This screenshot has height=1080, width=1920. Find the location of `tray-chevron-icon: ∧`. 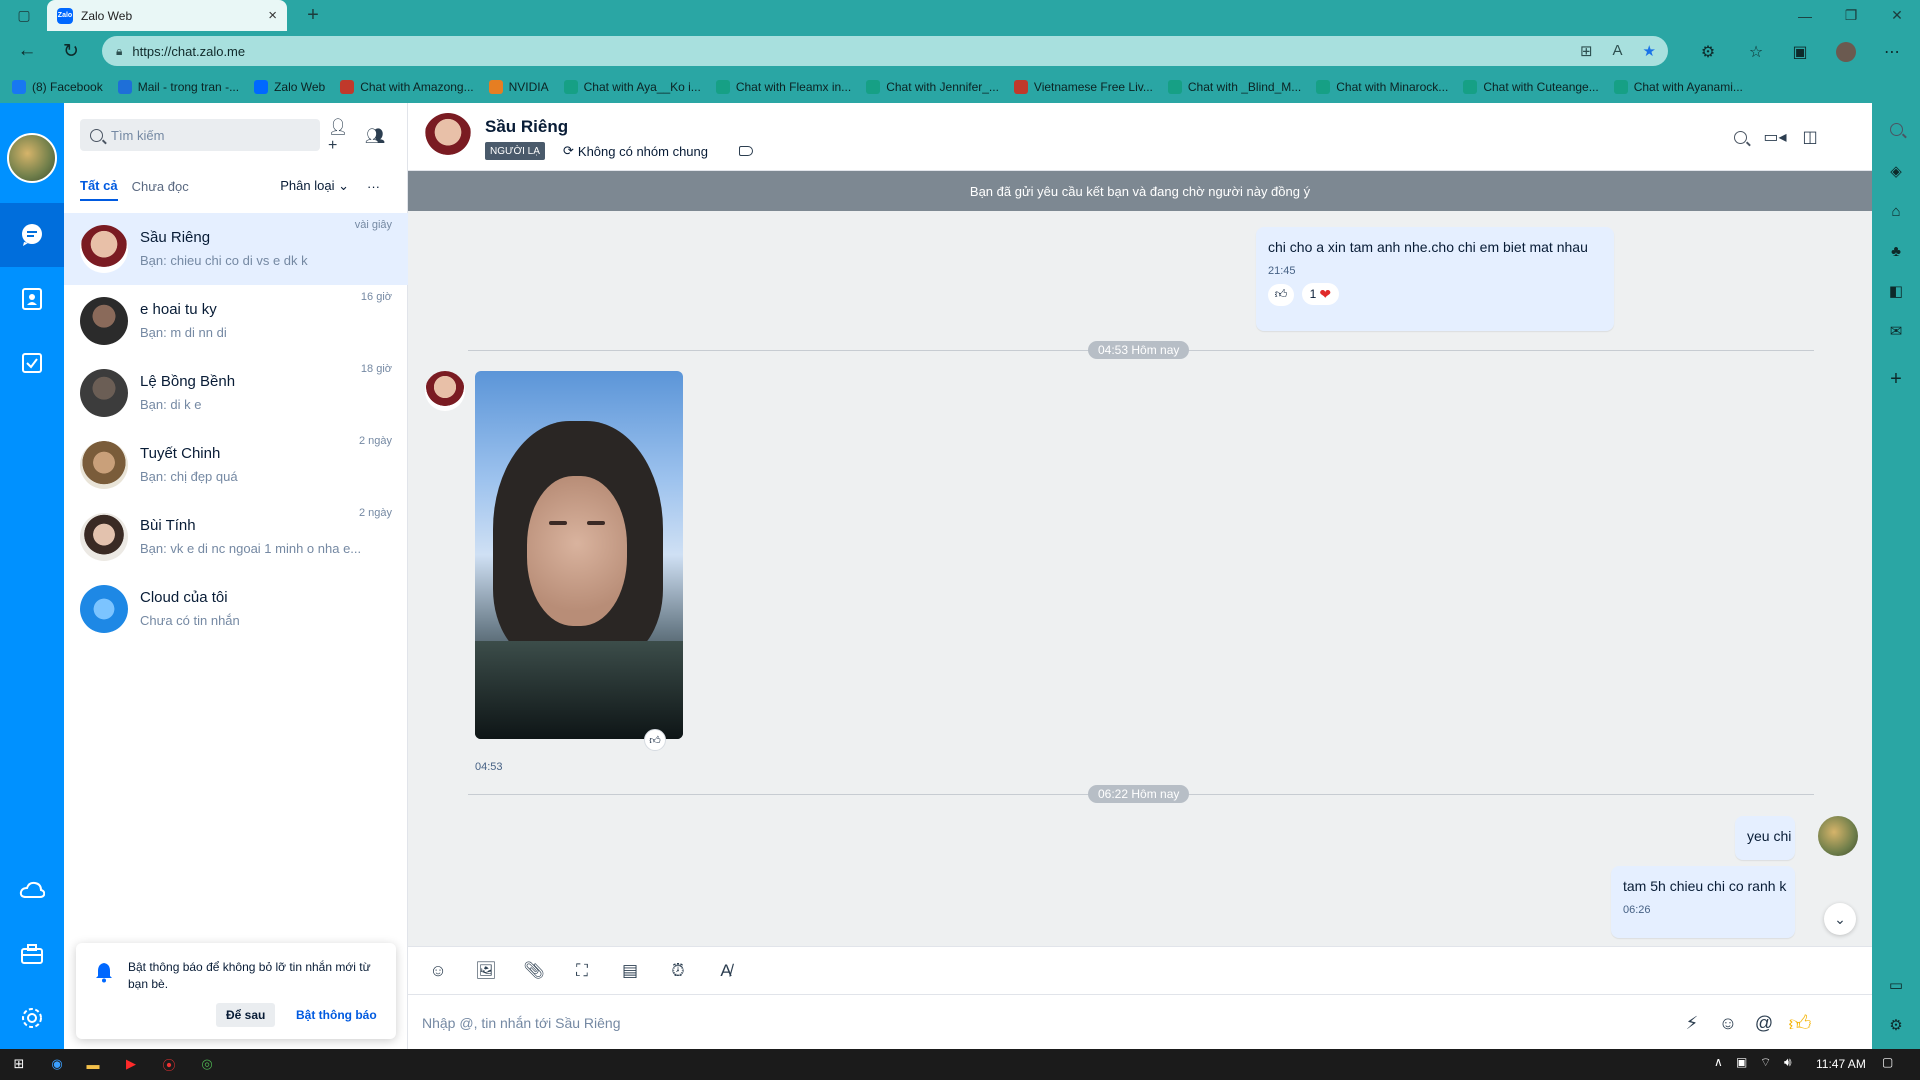

tray-chevron-icon: ∧ is located at coordinates (1718, 1062).